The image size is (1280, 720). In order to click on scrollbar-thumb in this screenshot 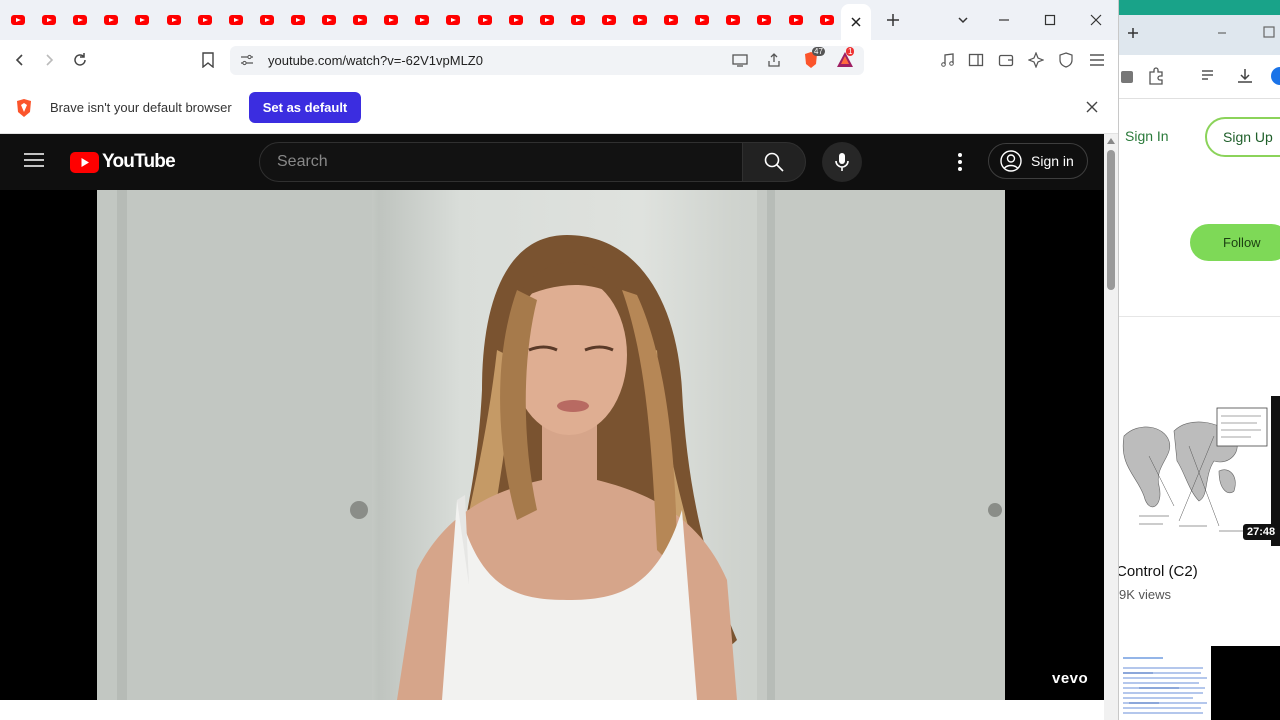, I will do `click(1111, 220)`.